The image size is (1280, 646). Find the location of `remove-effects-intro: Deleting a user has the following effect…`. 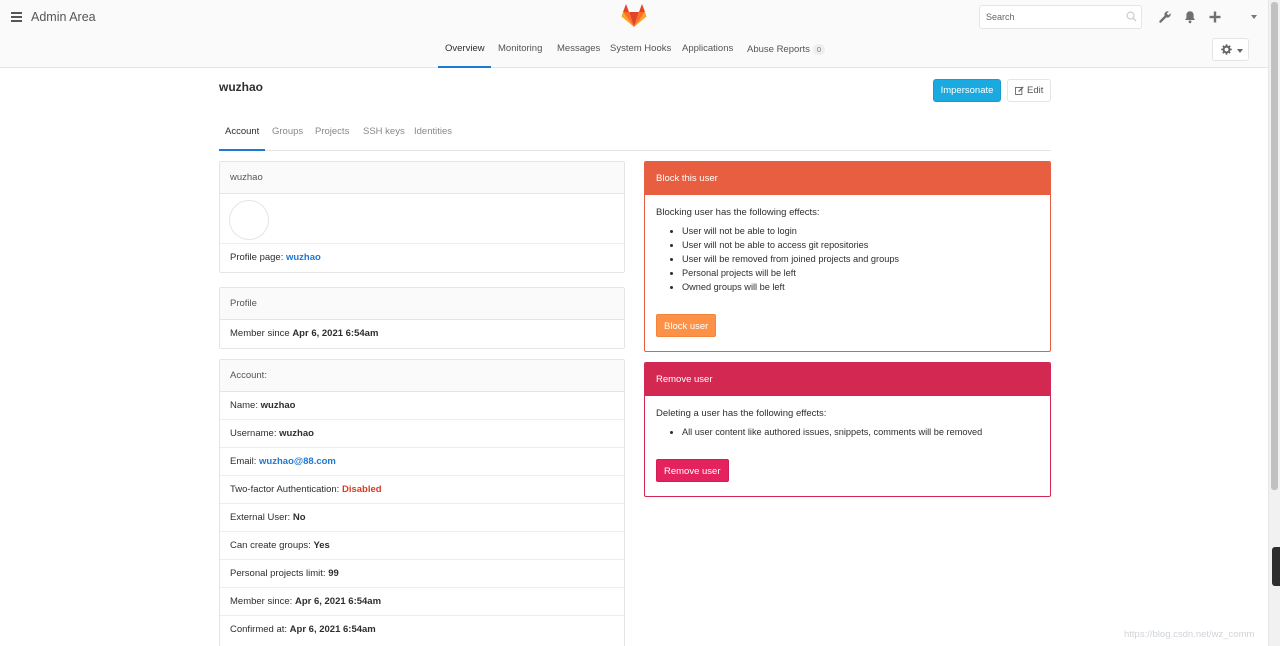

remove-effects-intro: Deleting a user has the following effect… is located at coordinates (741, 413).